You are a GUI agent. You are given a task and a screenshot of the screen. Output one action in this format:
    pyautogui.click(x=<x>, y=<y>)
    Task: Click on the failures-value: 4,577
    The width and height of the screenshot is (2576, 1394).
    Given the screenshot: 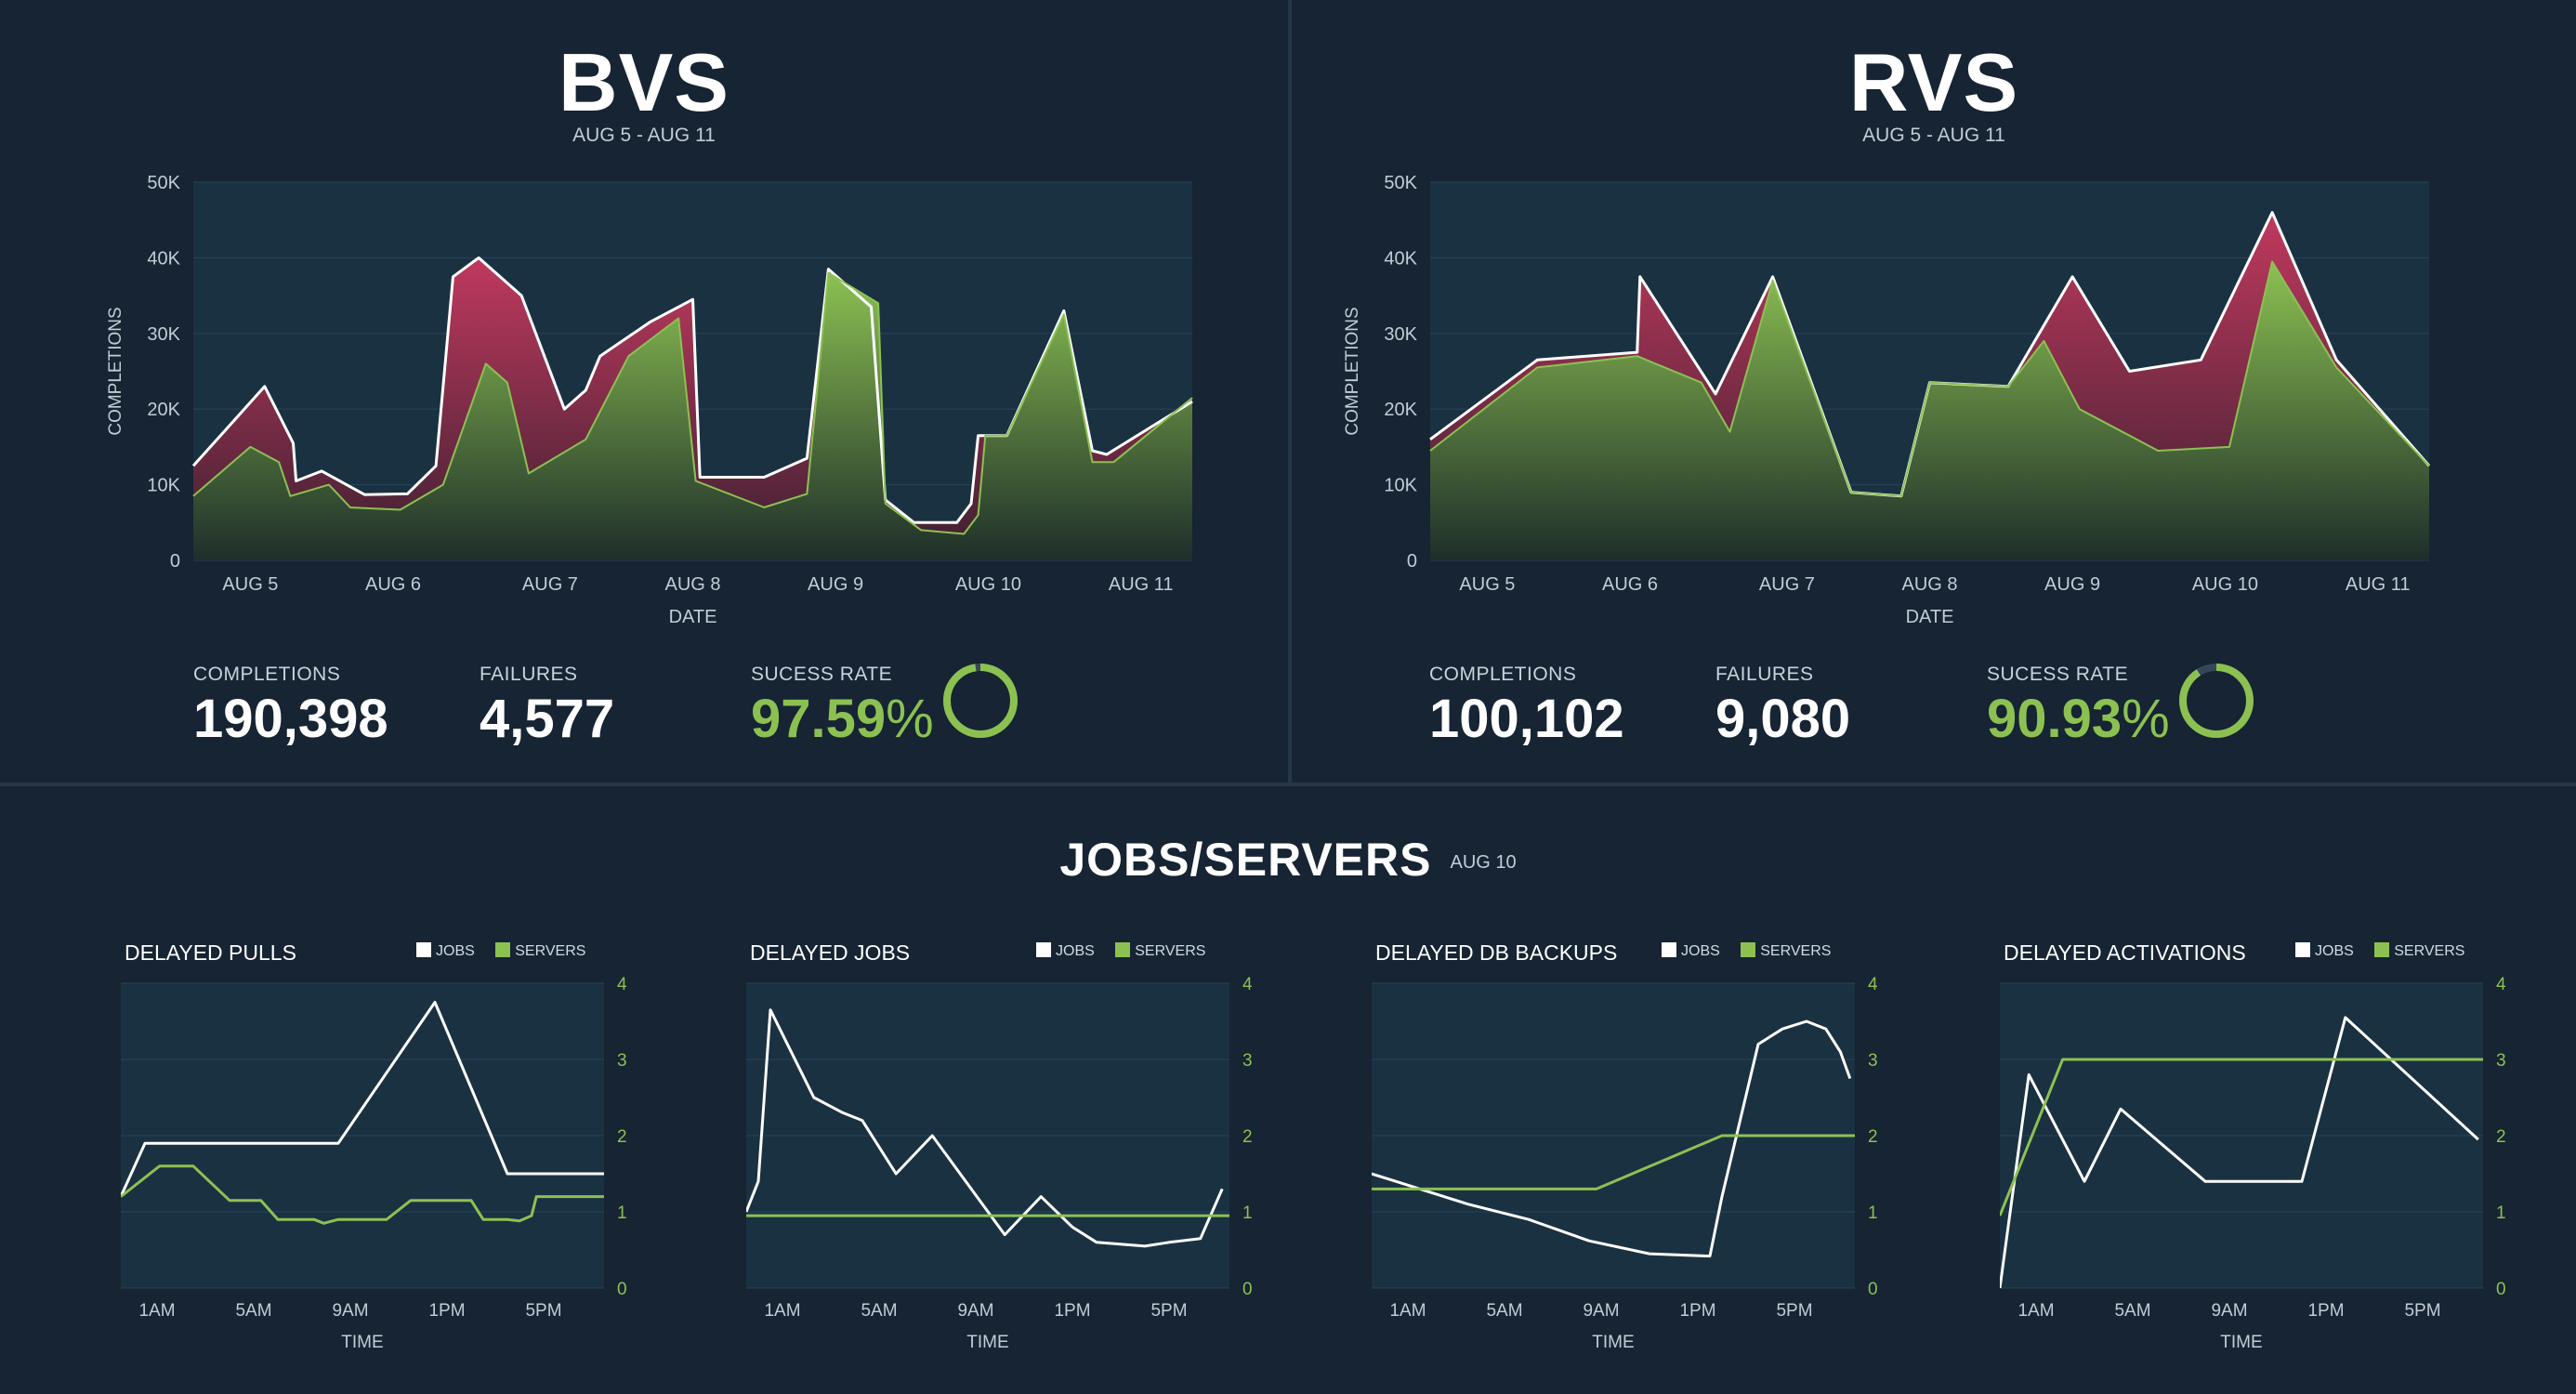 What is the action you would take?
    pyautogui.click(x=547, y=719)
    